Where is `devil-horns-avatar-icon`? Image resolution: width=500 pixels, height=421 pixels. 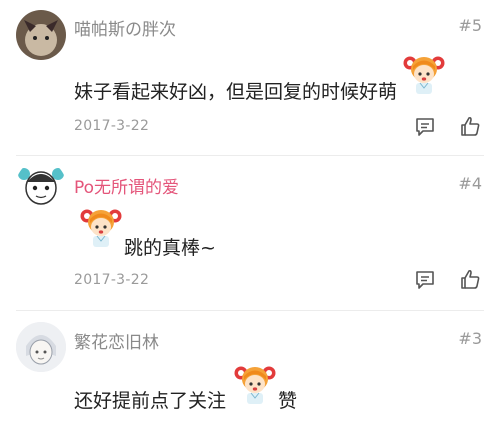
devil-horns-avatar-icon is located at coordinates (41, 35).